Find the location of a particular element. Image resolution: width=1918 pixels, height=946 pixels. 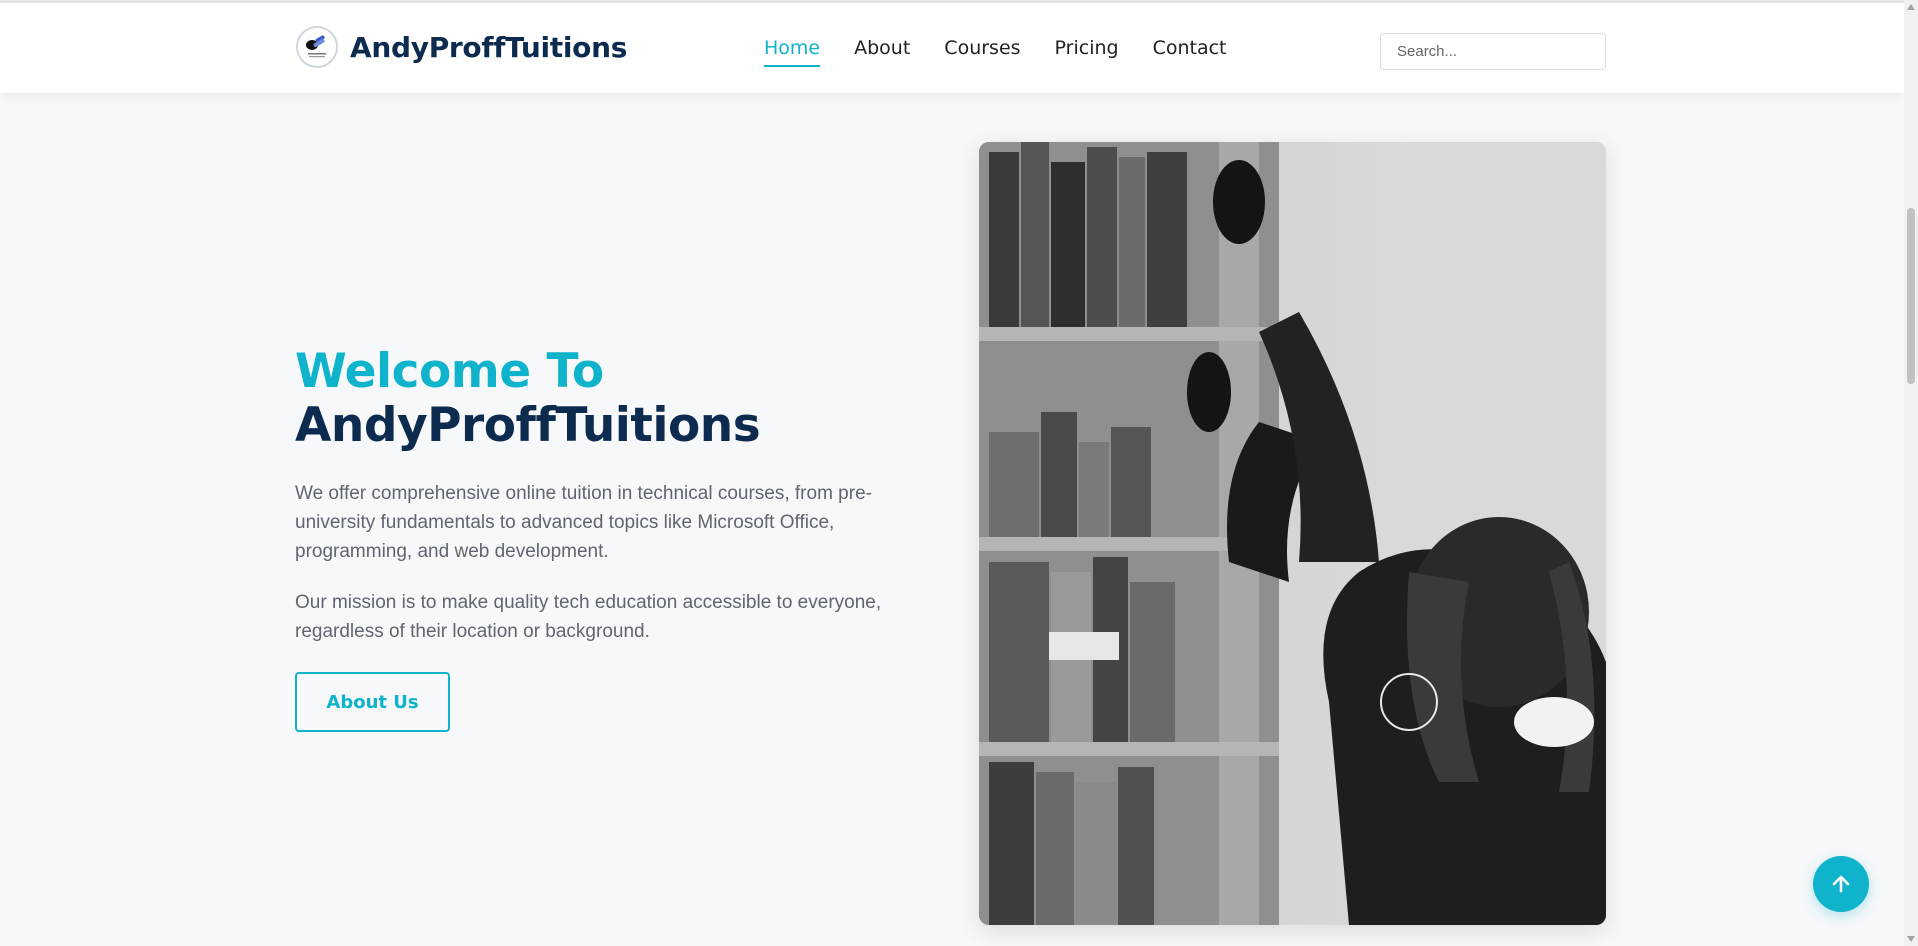

nav-courses: Courses is located at coordinates (982, 48).